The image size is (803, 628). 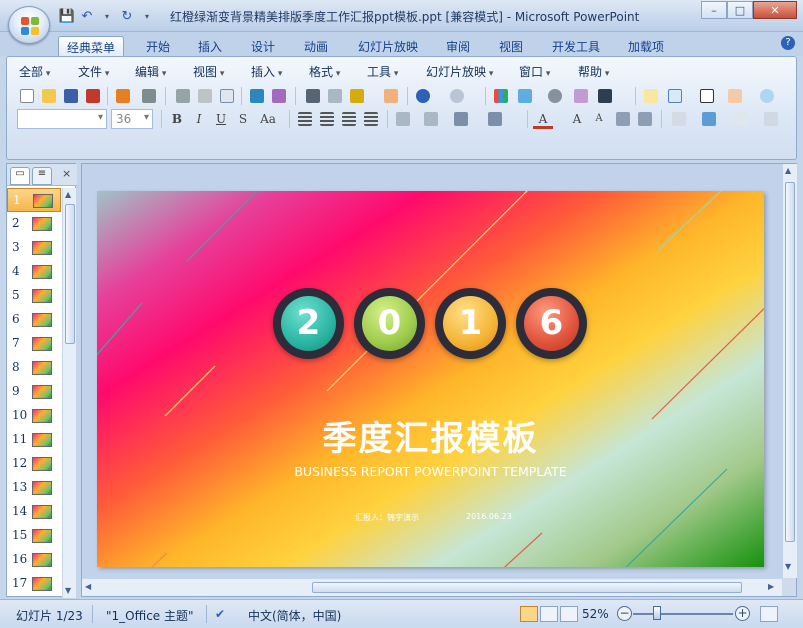 I want to click on scroll-right-icon: ▶, so click(x=771, y=586).